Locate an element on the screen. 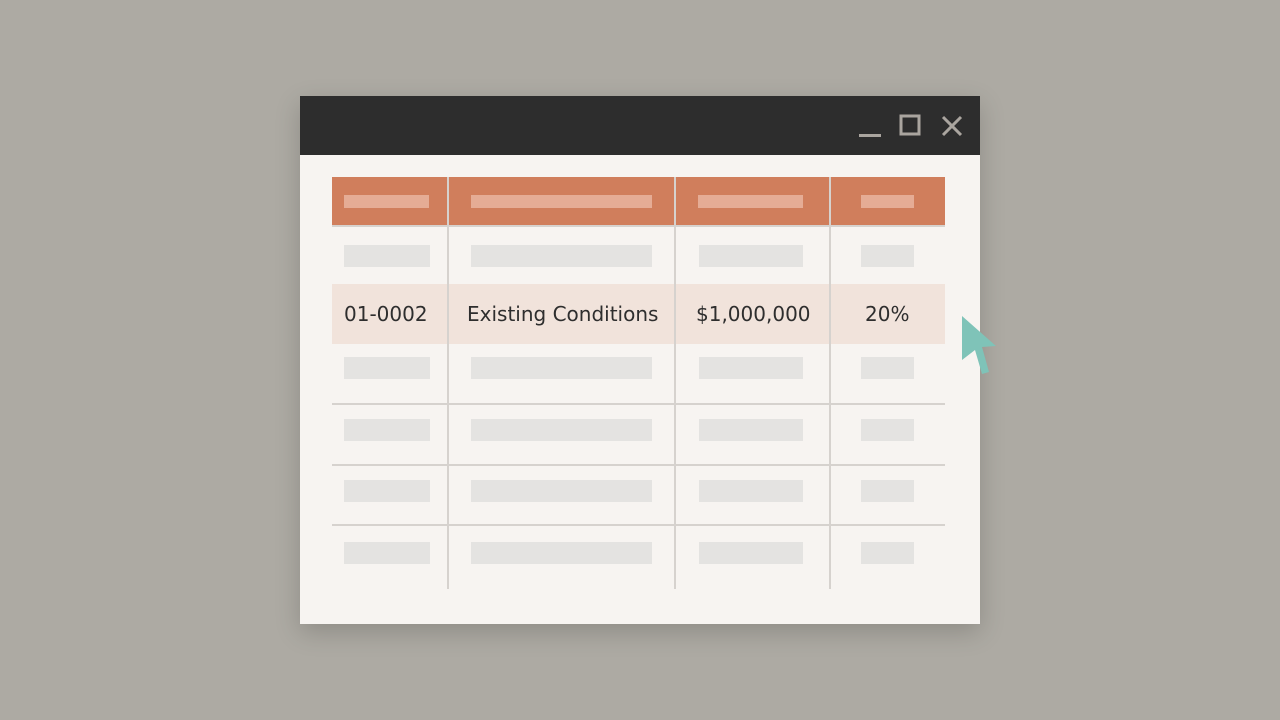  close-icon is located at coordinates (952, 126).